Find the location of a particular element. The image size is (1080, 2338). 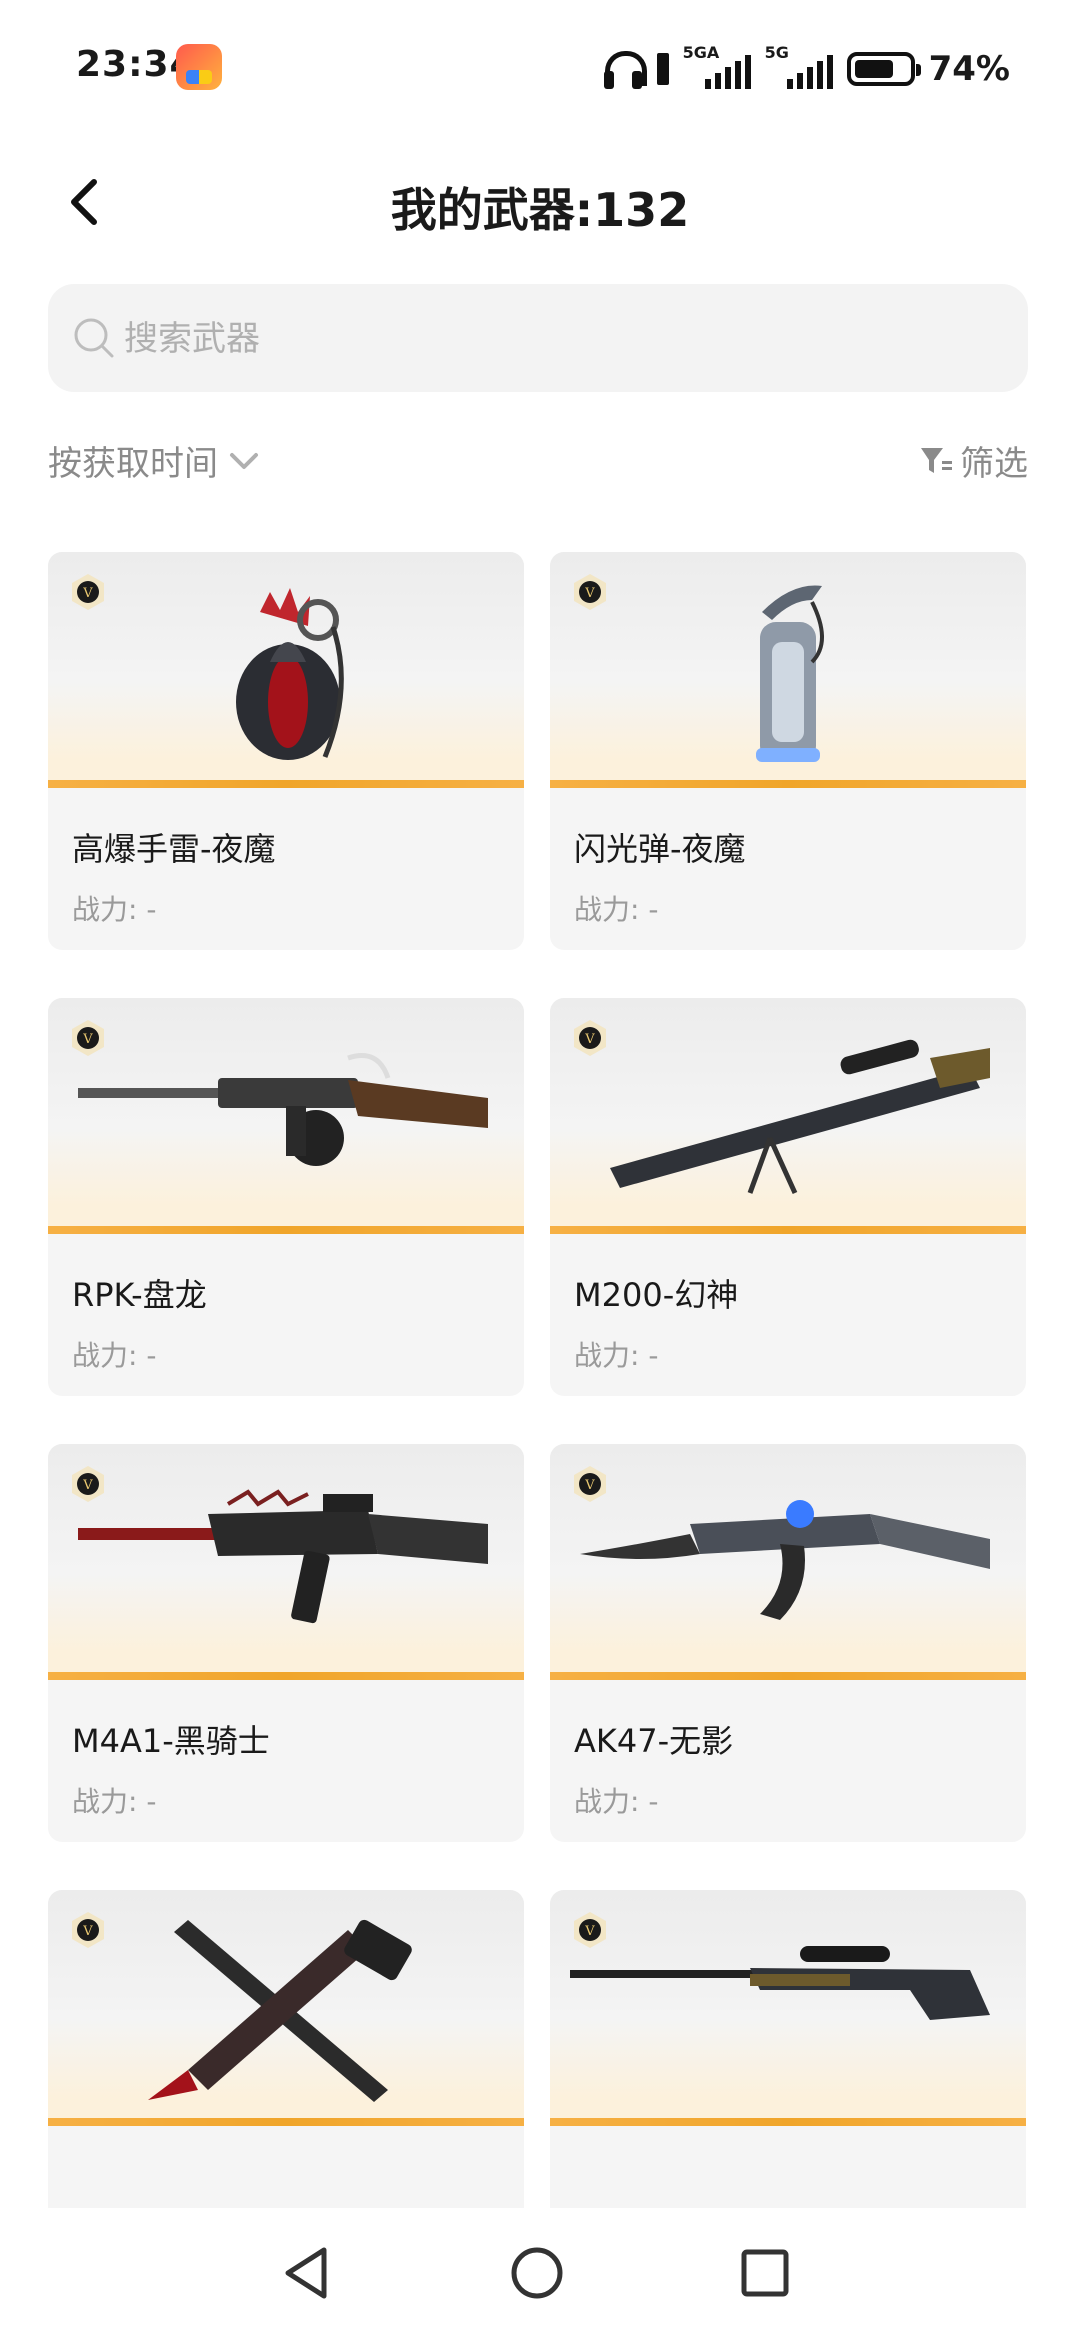

page-title: 我的武器:132 is located at coordinates (540, 210).